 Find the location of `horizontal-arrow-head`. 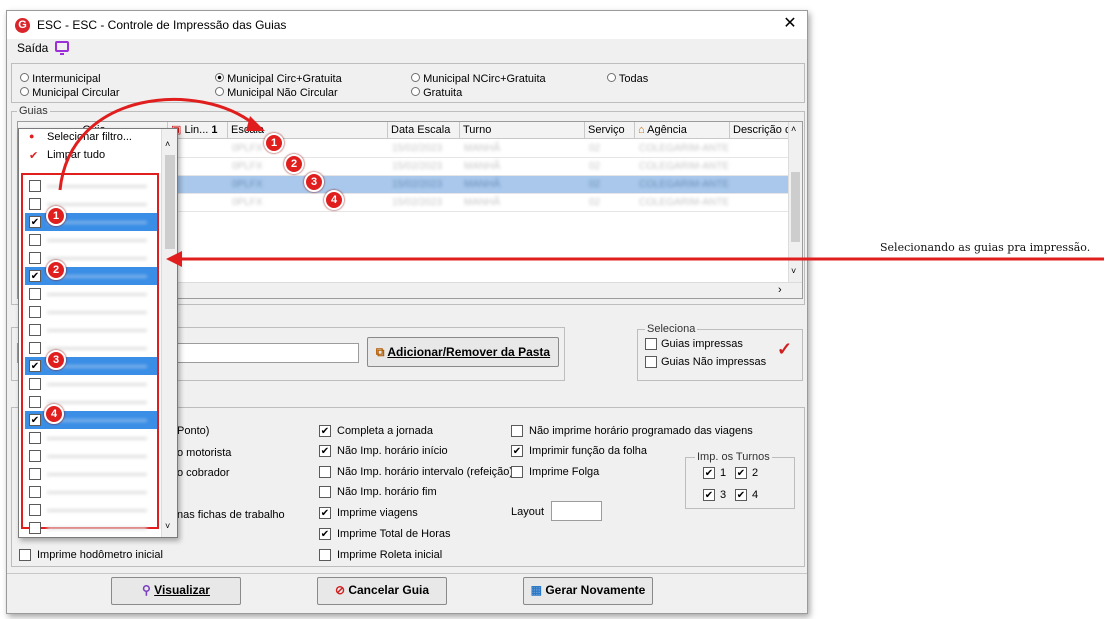

horizontal-arrow-head is located at coordinates (174, 259).